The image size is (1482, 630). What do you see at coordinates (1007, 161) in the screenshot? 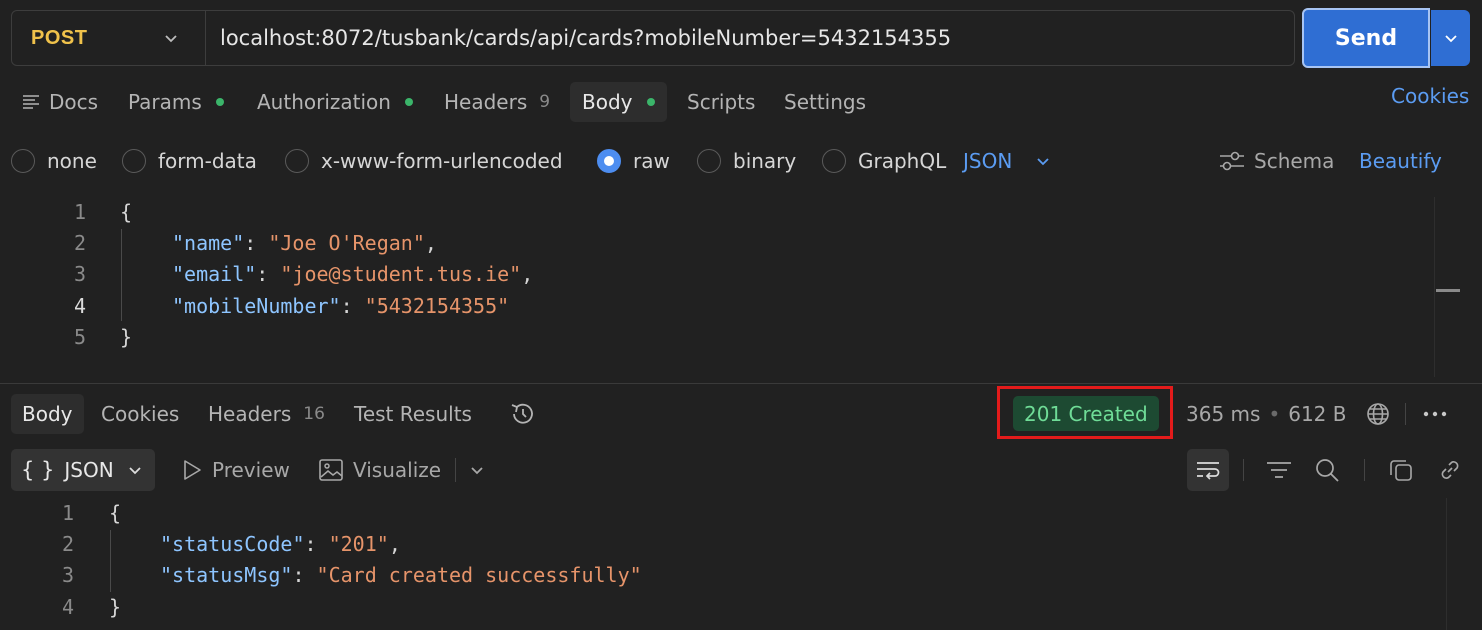
I see `body-format-select: JSON` at bounding box center [1007, 161].